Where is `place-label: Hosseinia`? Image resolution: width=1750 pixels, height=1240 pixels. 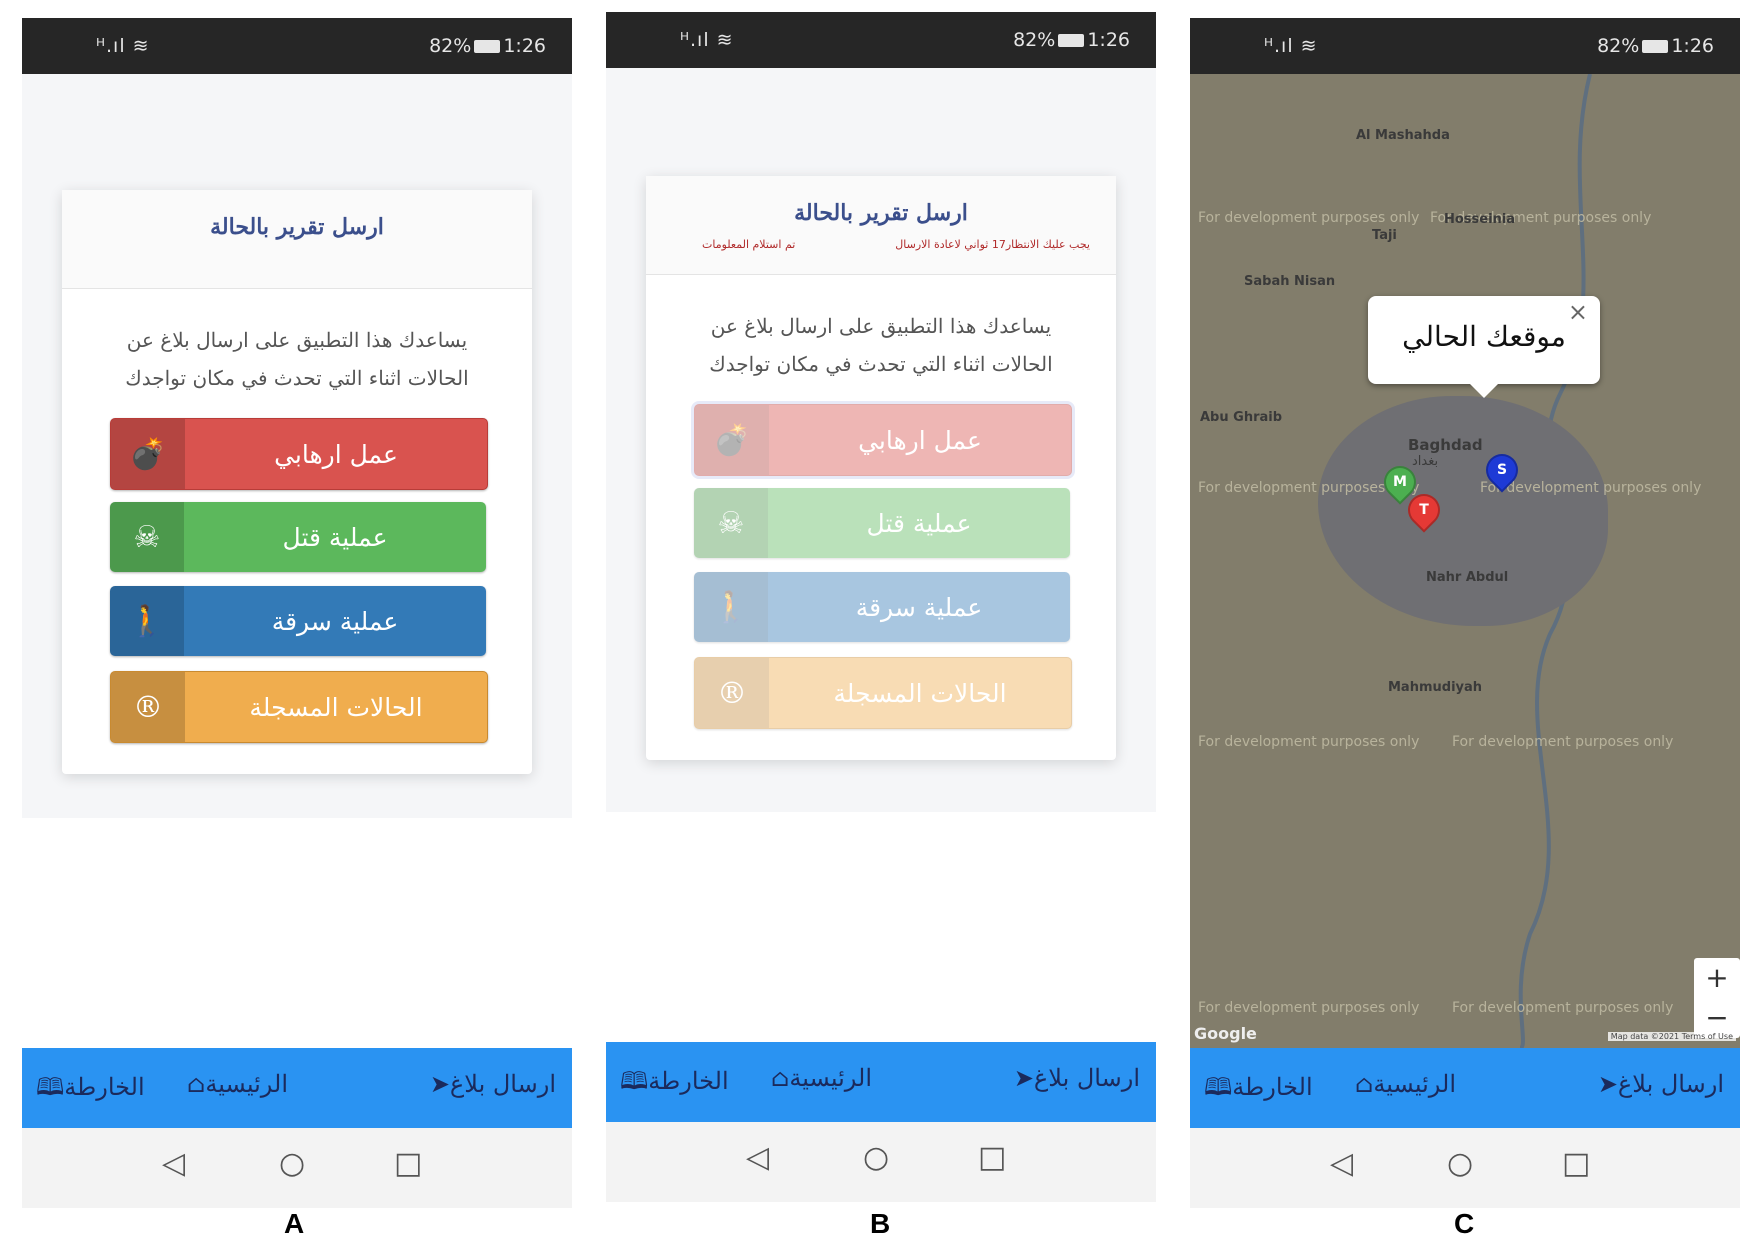
place-label: Hosseinia is located at coordinates (1480, 219).